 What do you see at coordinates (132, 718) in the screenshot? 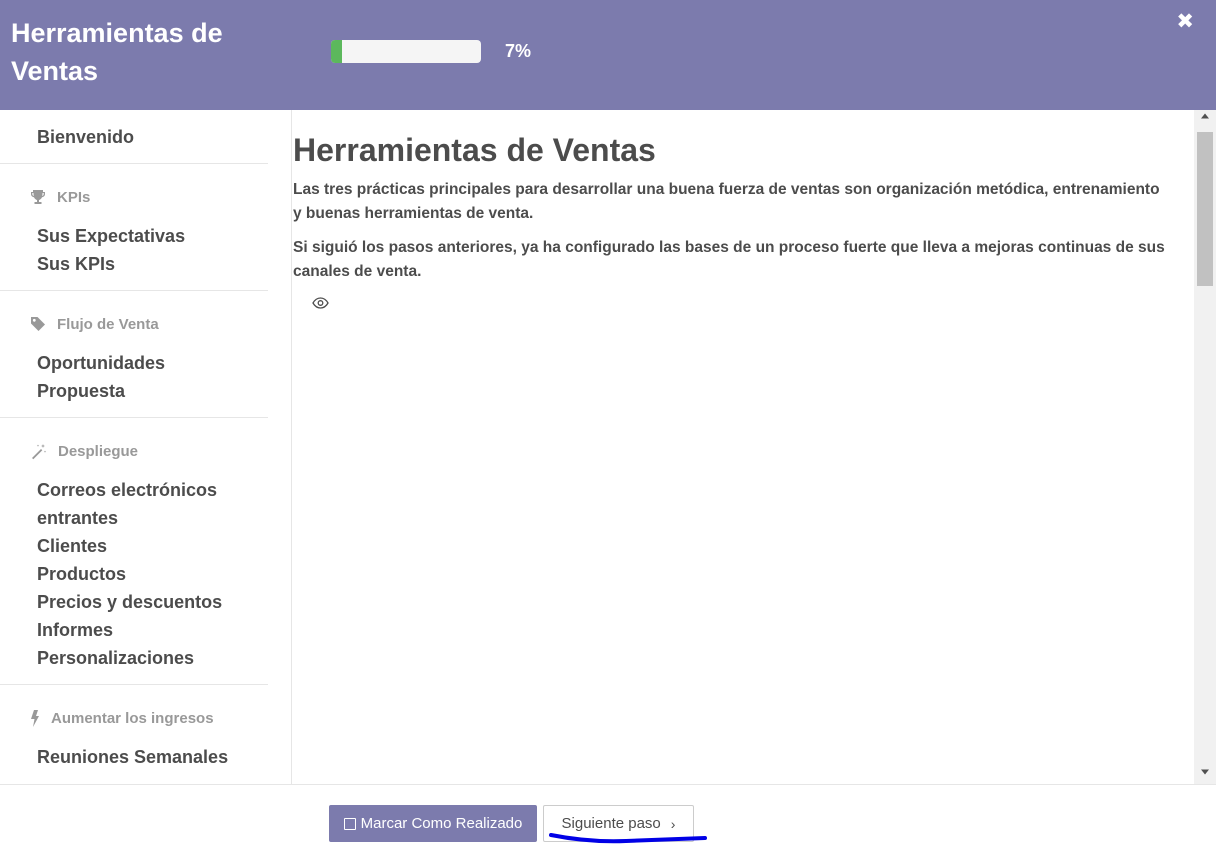
I see `sidebar-section-title: Aumentar los ingresos` at bounding box center [132, 718].